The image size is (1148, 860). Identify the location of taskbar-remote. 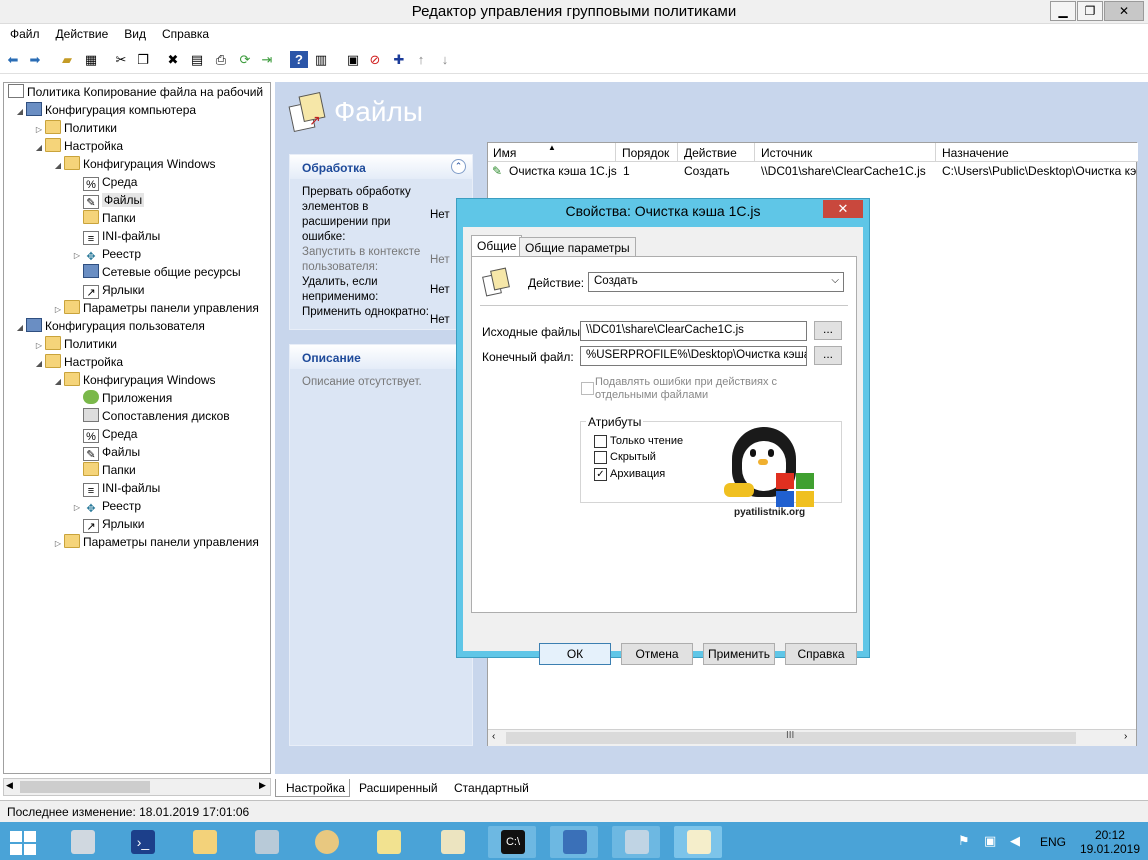
(574, 842).